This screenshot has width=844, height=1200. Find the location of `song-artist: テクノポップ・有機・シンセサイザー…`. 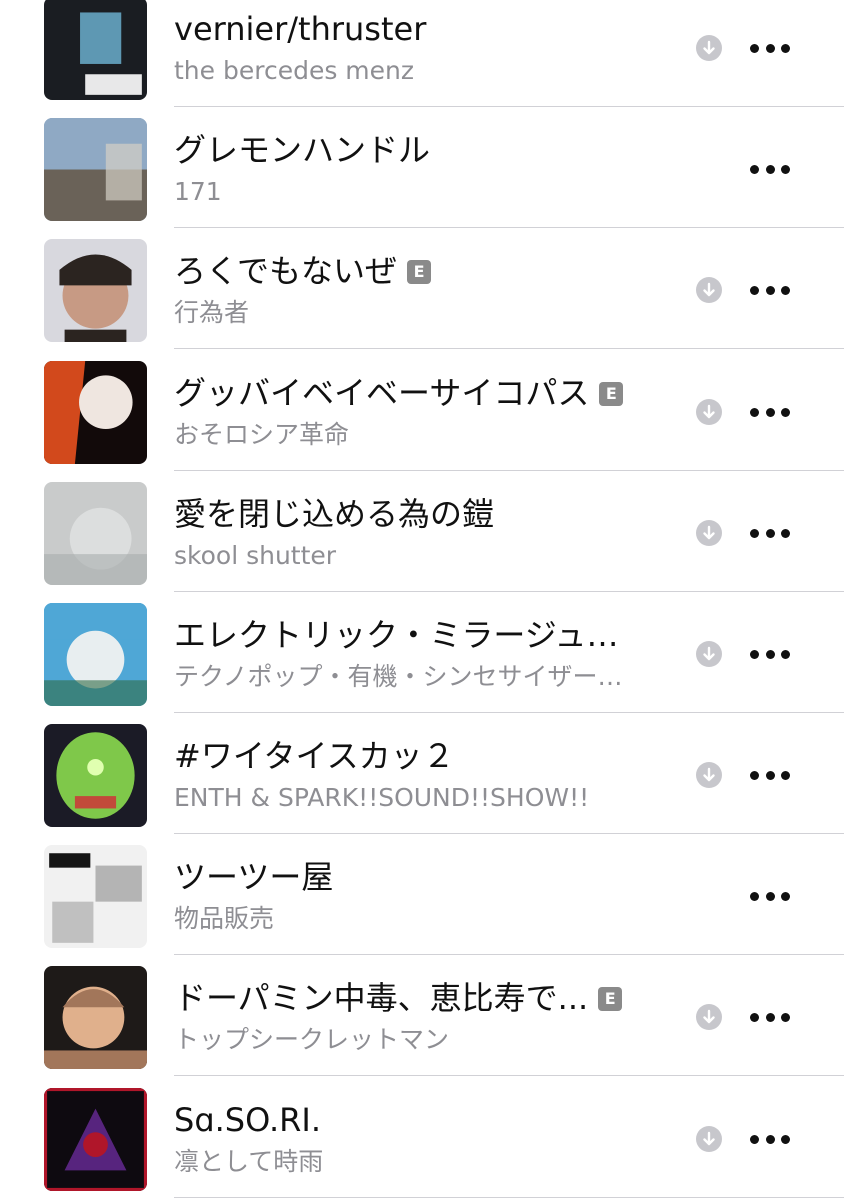

song-artist: テクノポップ・有機・シンセサイザー… is located at coordinates (398, 676).